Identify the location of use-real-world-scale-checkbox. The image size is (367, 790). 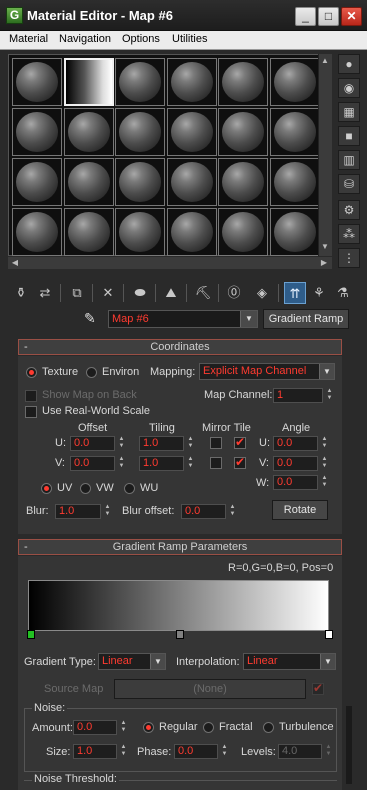
(31, 412).